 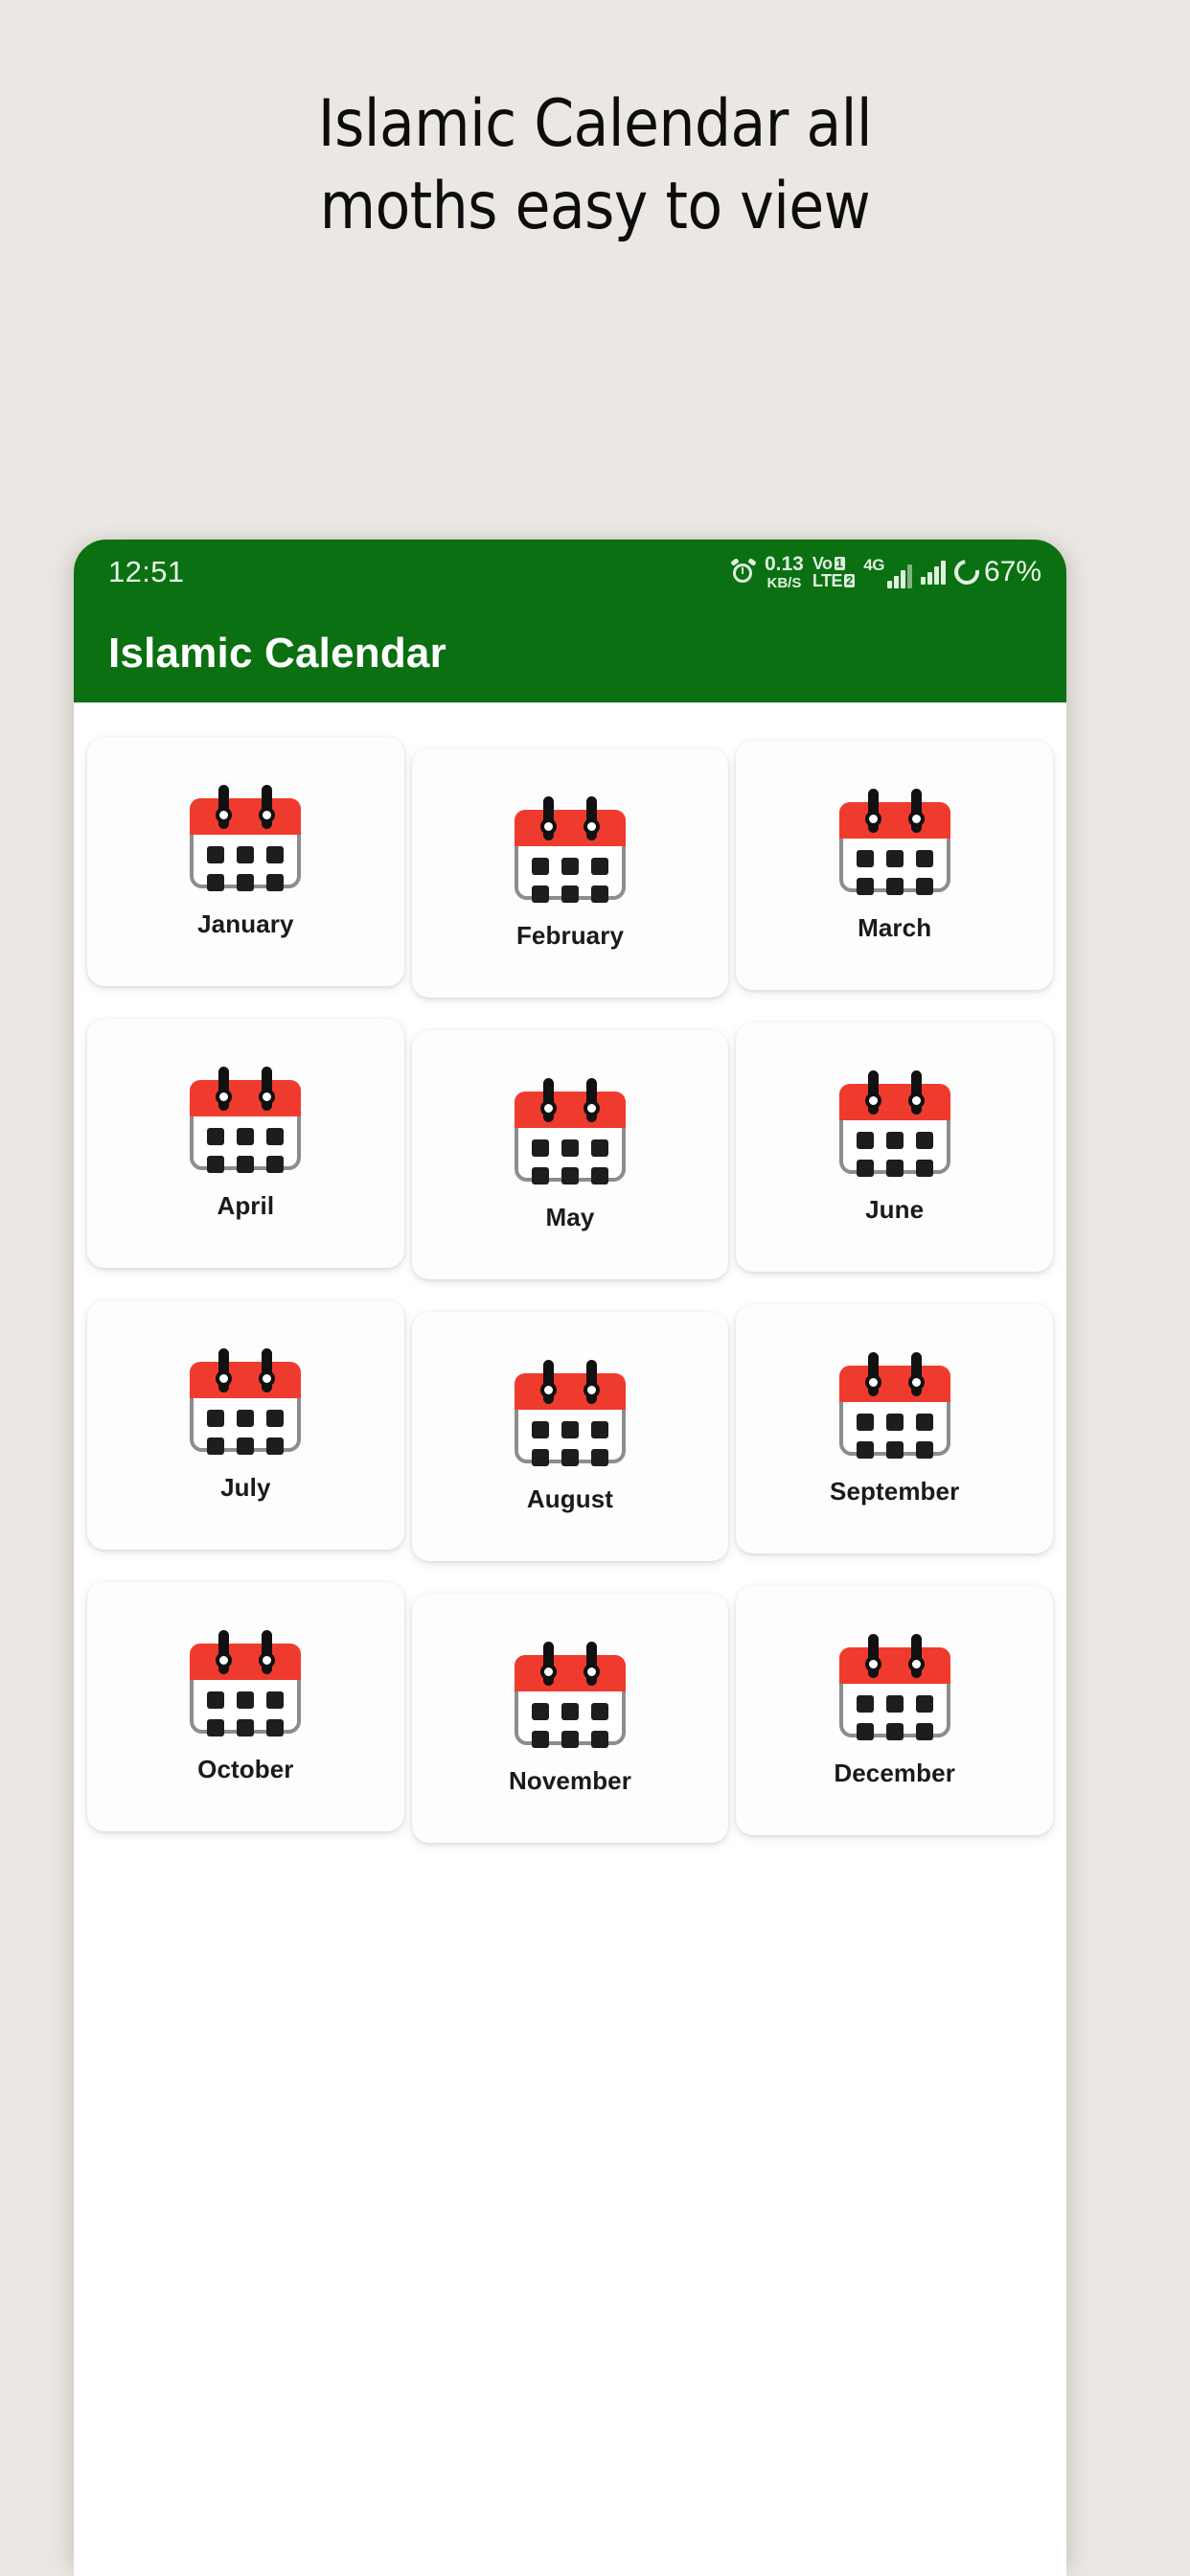 What do you see at coordinates (967, 572) in the screenshot?
I see `battery-ring-icon` at bounding box center [967, 572].